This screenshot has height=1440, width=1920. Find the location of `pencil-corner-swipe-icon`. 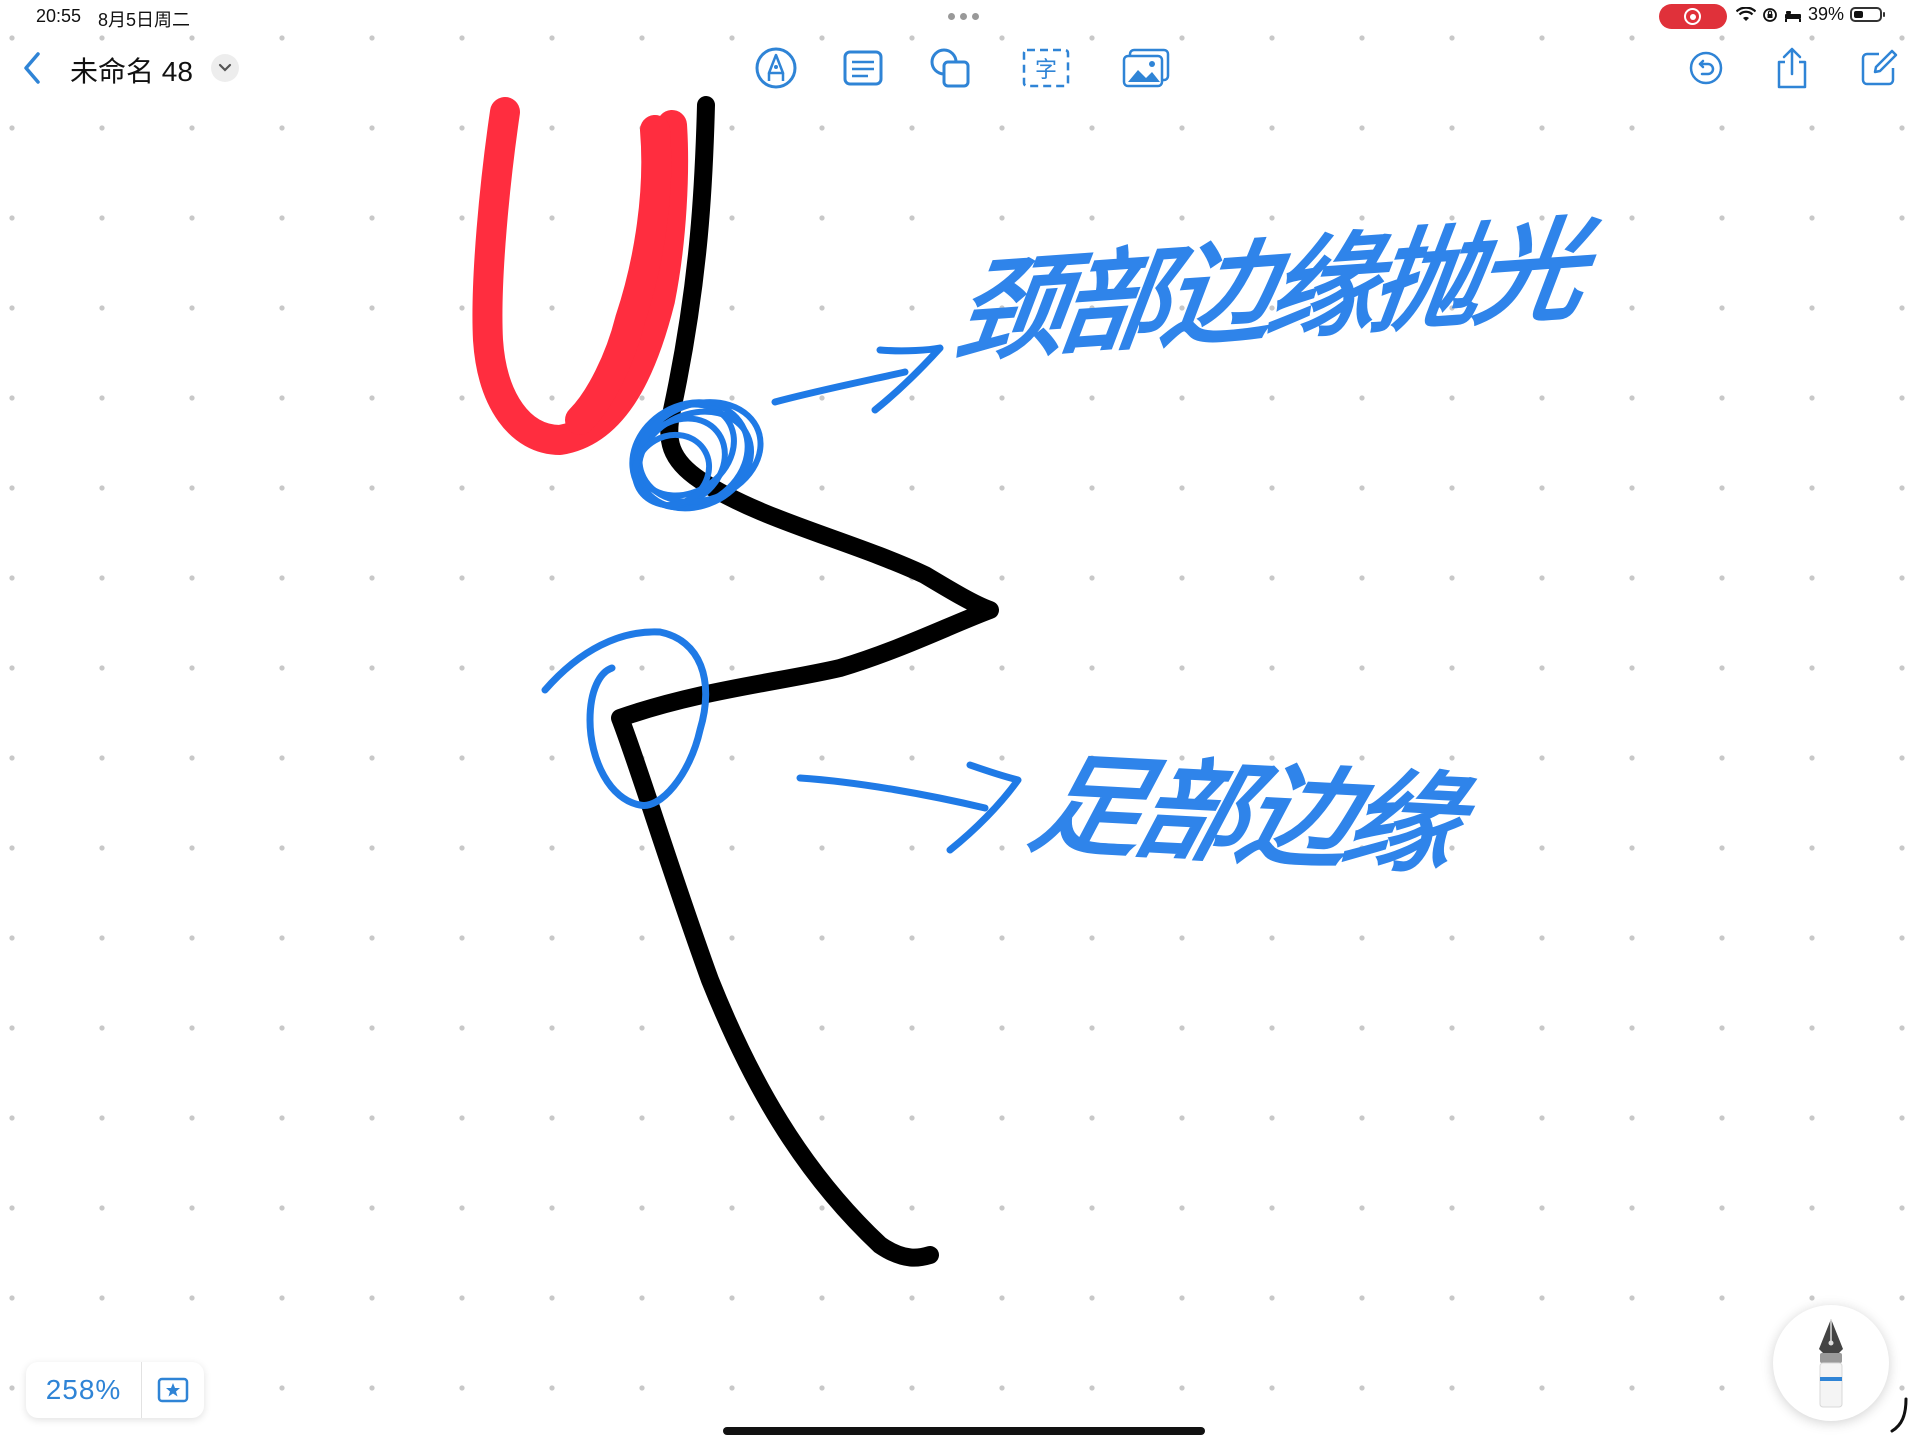

pencil-corner-swipe-icon is located at coordinates (1899, 1415).